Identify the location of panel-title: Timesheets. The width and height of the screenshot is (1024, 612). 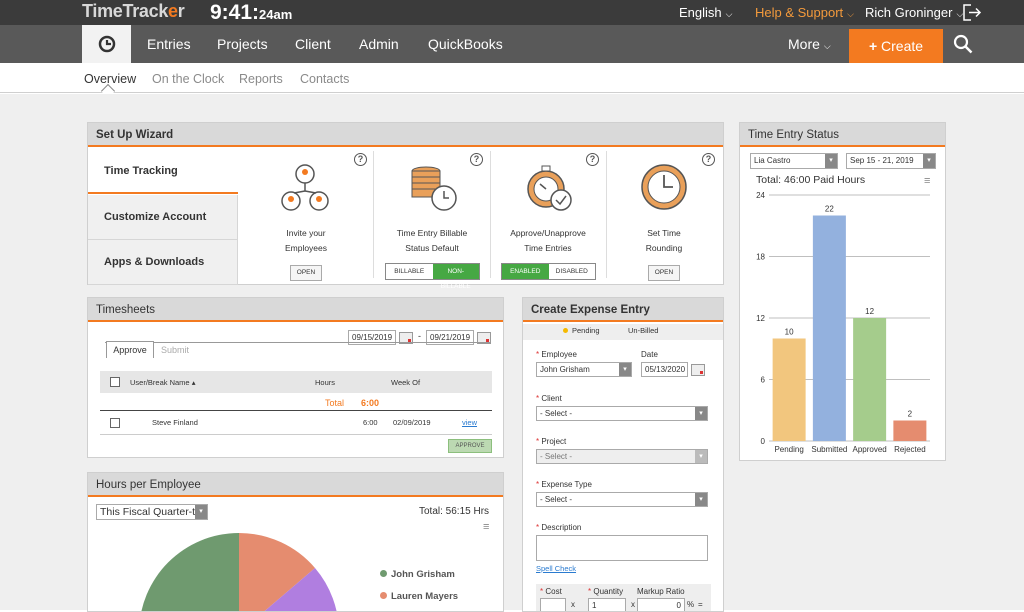
(295, 310).